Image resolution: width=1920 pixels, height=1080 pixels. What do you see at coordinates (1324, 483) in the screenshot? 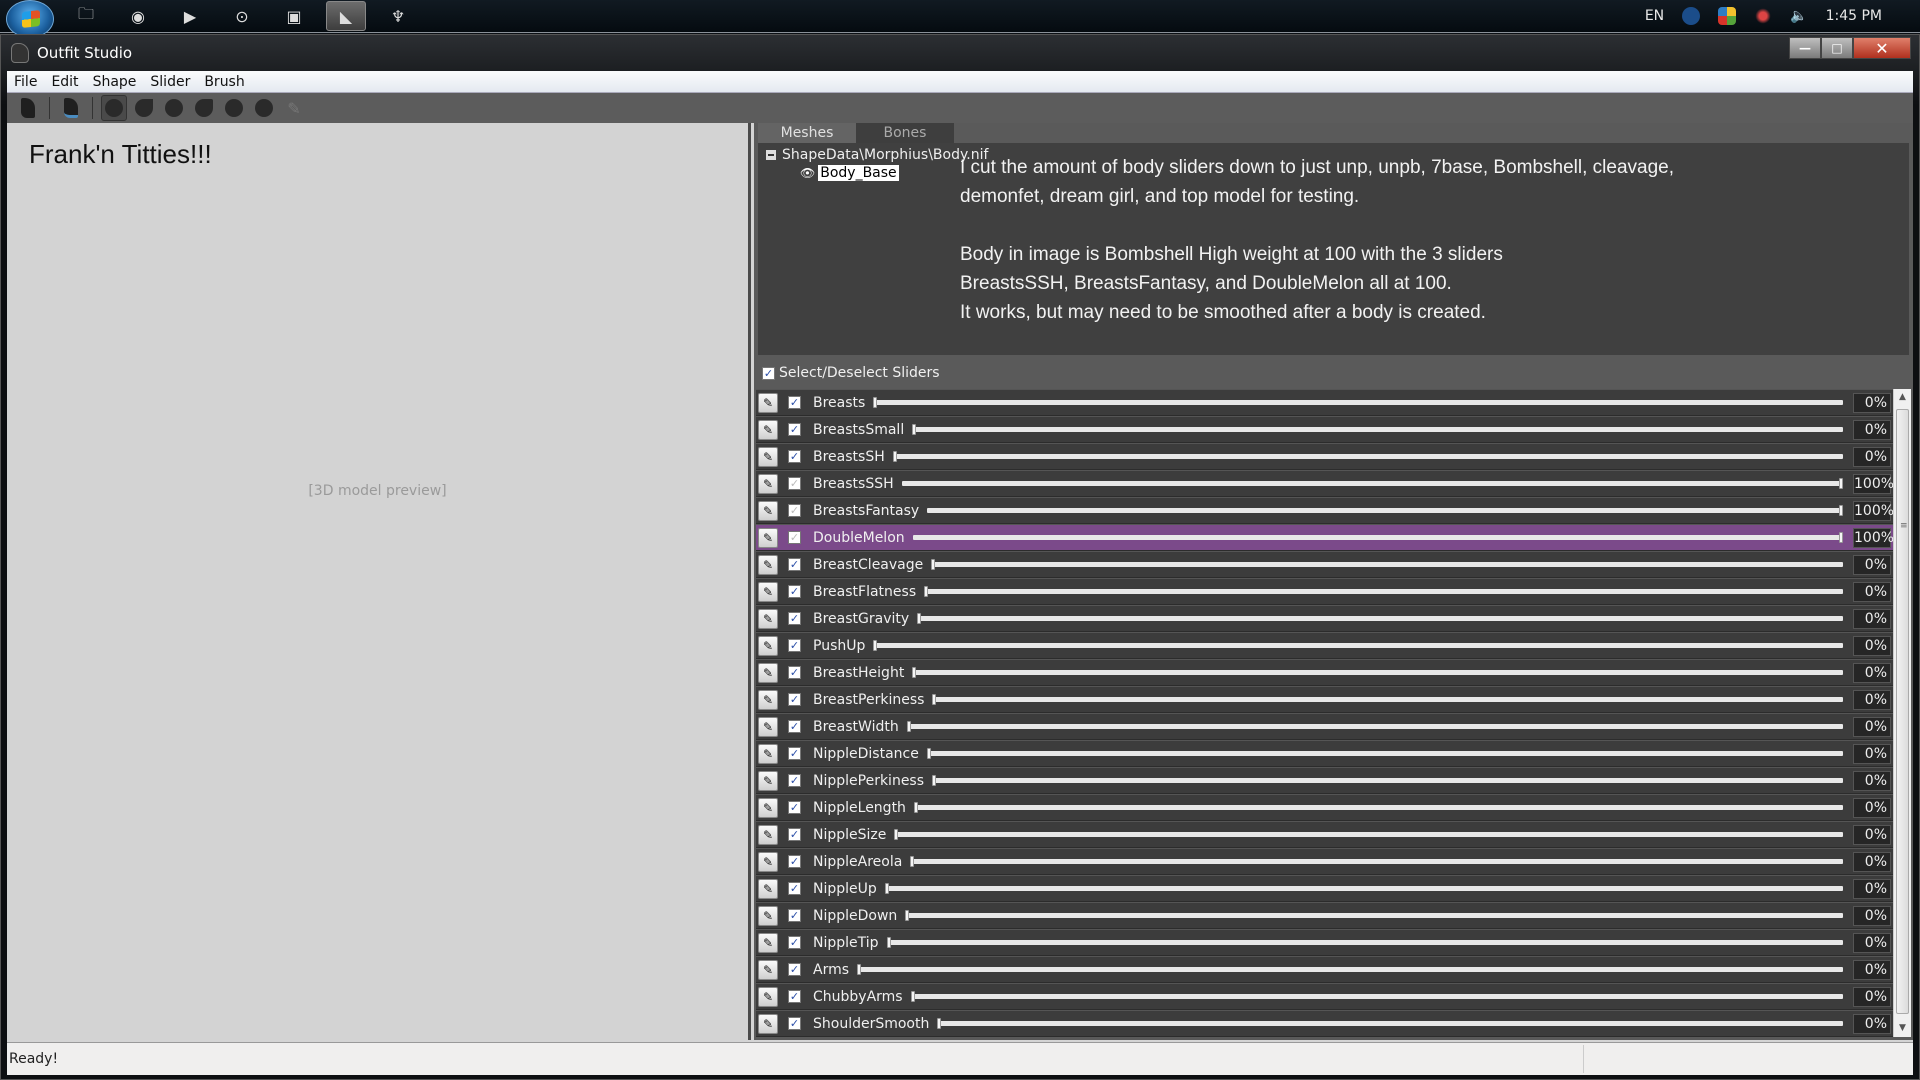
I see `slider-row: ✎ ✓ BreastsSSH 100%` at bounding box center [1324, 483].